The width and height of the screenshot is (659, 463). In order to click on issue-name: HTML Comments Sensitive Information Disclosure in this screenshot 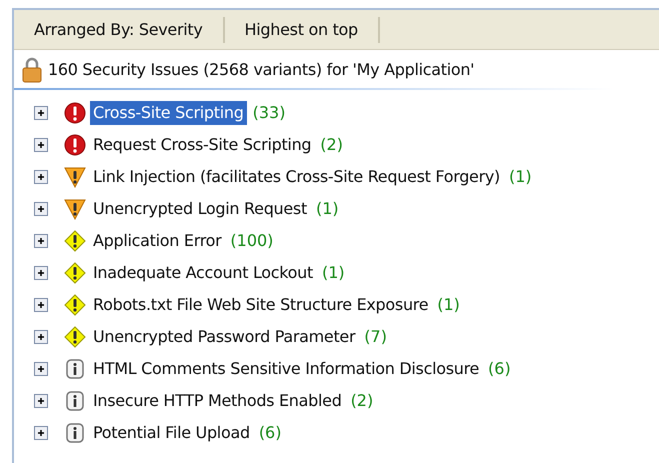, I will do `click(286, 369)`.